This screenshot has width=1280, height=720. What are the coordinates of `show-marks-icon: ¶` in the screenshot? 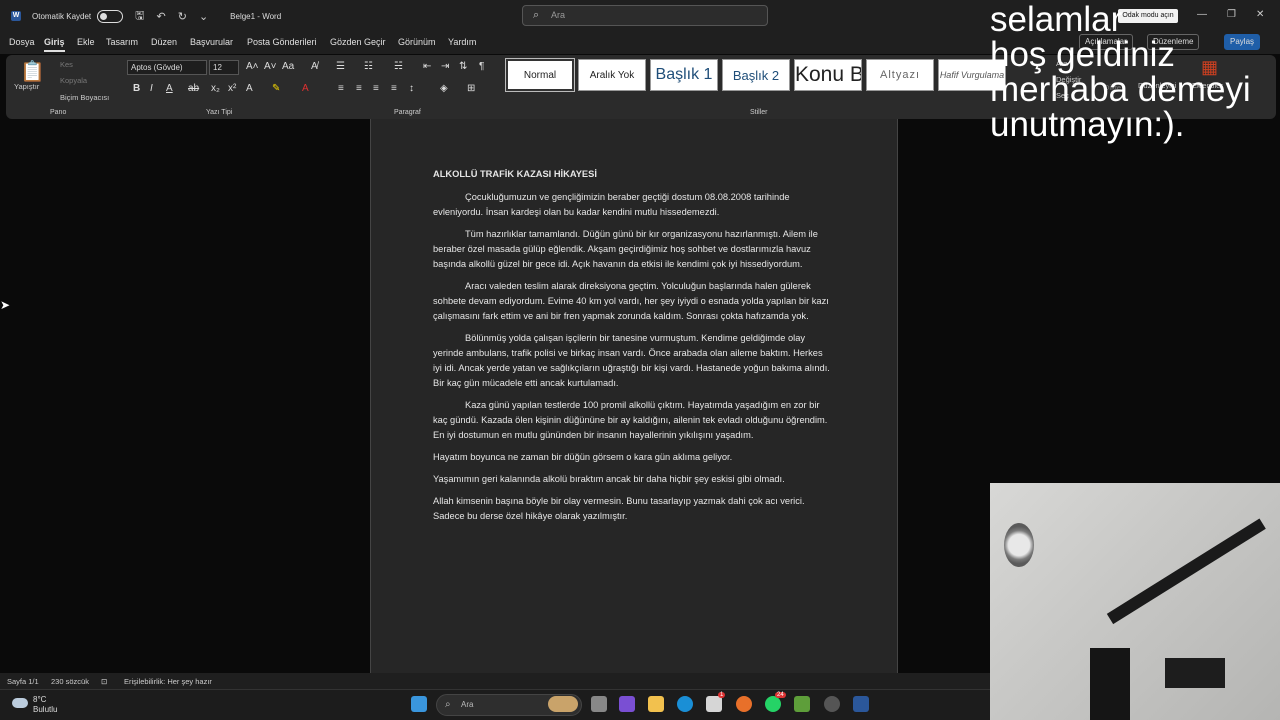 It's located at (481, 66).